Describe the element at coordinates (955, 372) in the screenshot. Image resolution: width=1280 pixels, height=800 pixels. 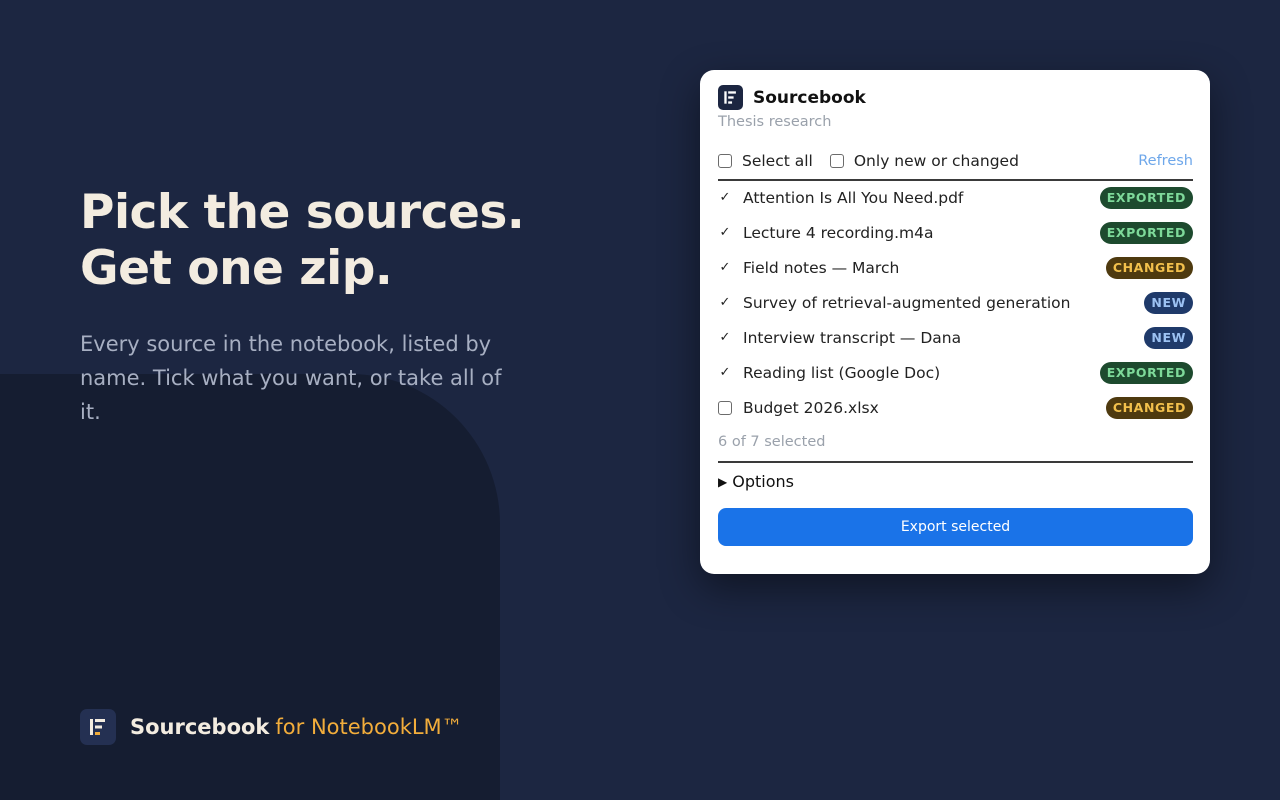
I see `source-row: ✓ Reading list (Google Doc) EXPORTED` at that location.